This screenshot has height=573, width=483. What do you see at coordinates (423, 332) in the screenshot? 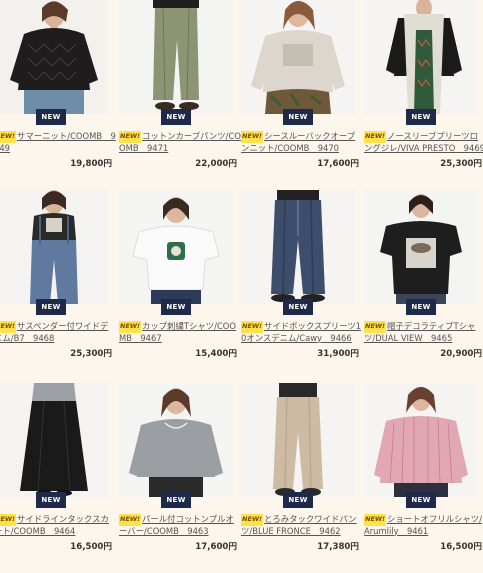
I see `product-name-link: NEW! 帽子デコラティブTシャツ/DUAL VIEW 9465` at bounding box center [423, 332].